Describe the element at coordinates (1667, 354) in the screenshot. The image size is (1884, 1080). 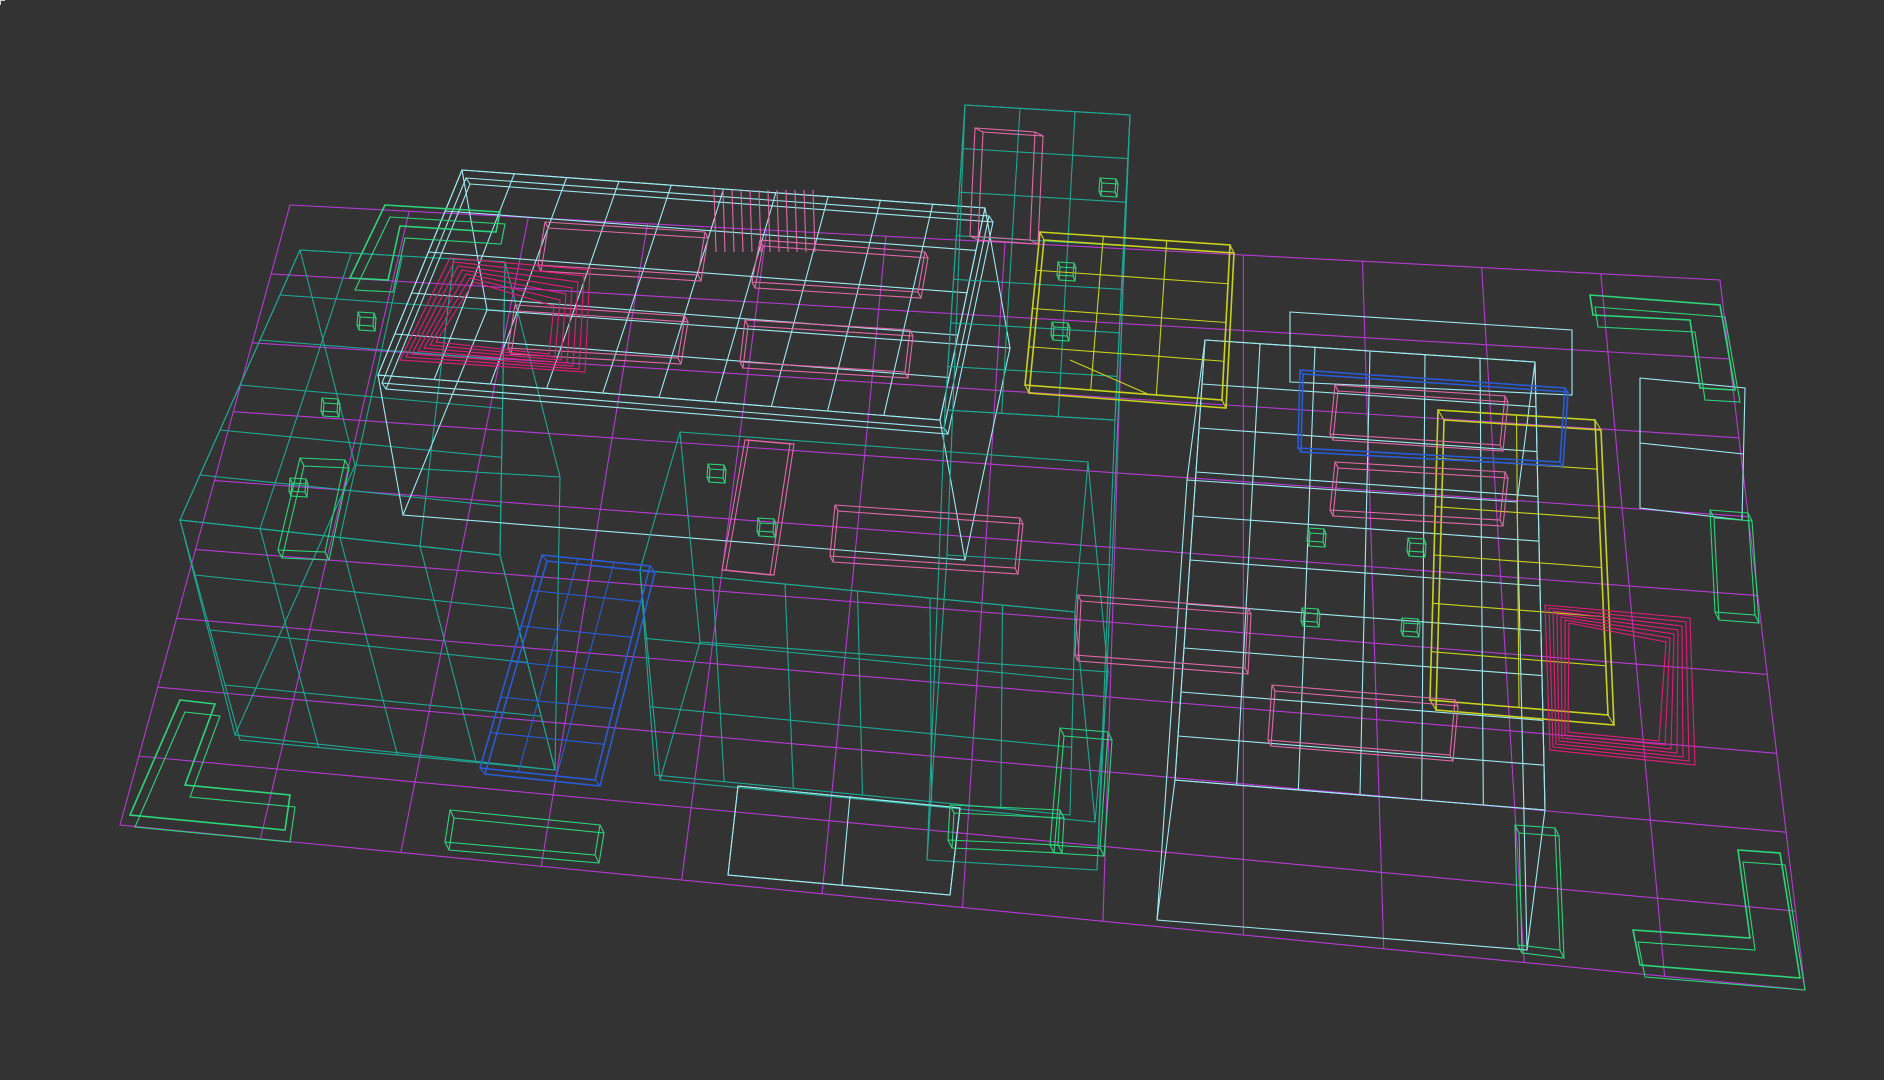
I see `l-shape-bottom` at that location.